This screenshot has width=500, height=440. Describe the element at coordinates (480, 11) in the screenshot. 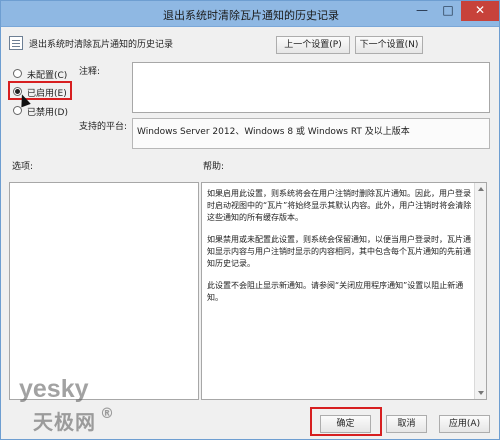

I see `close-icon: ✕` at that location.